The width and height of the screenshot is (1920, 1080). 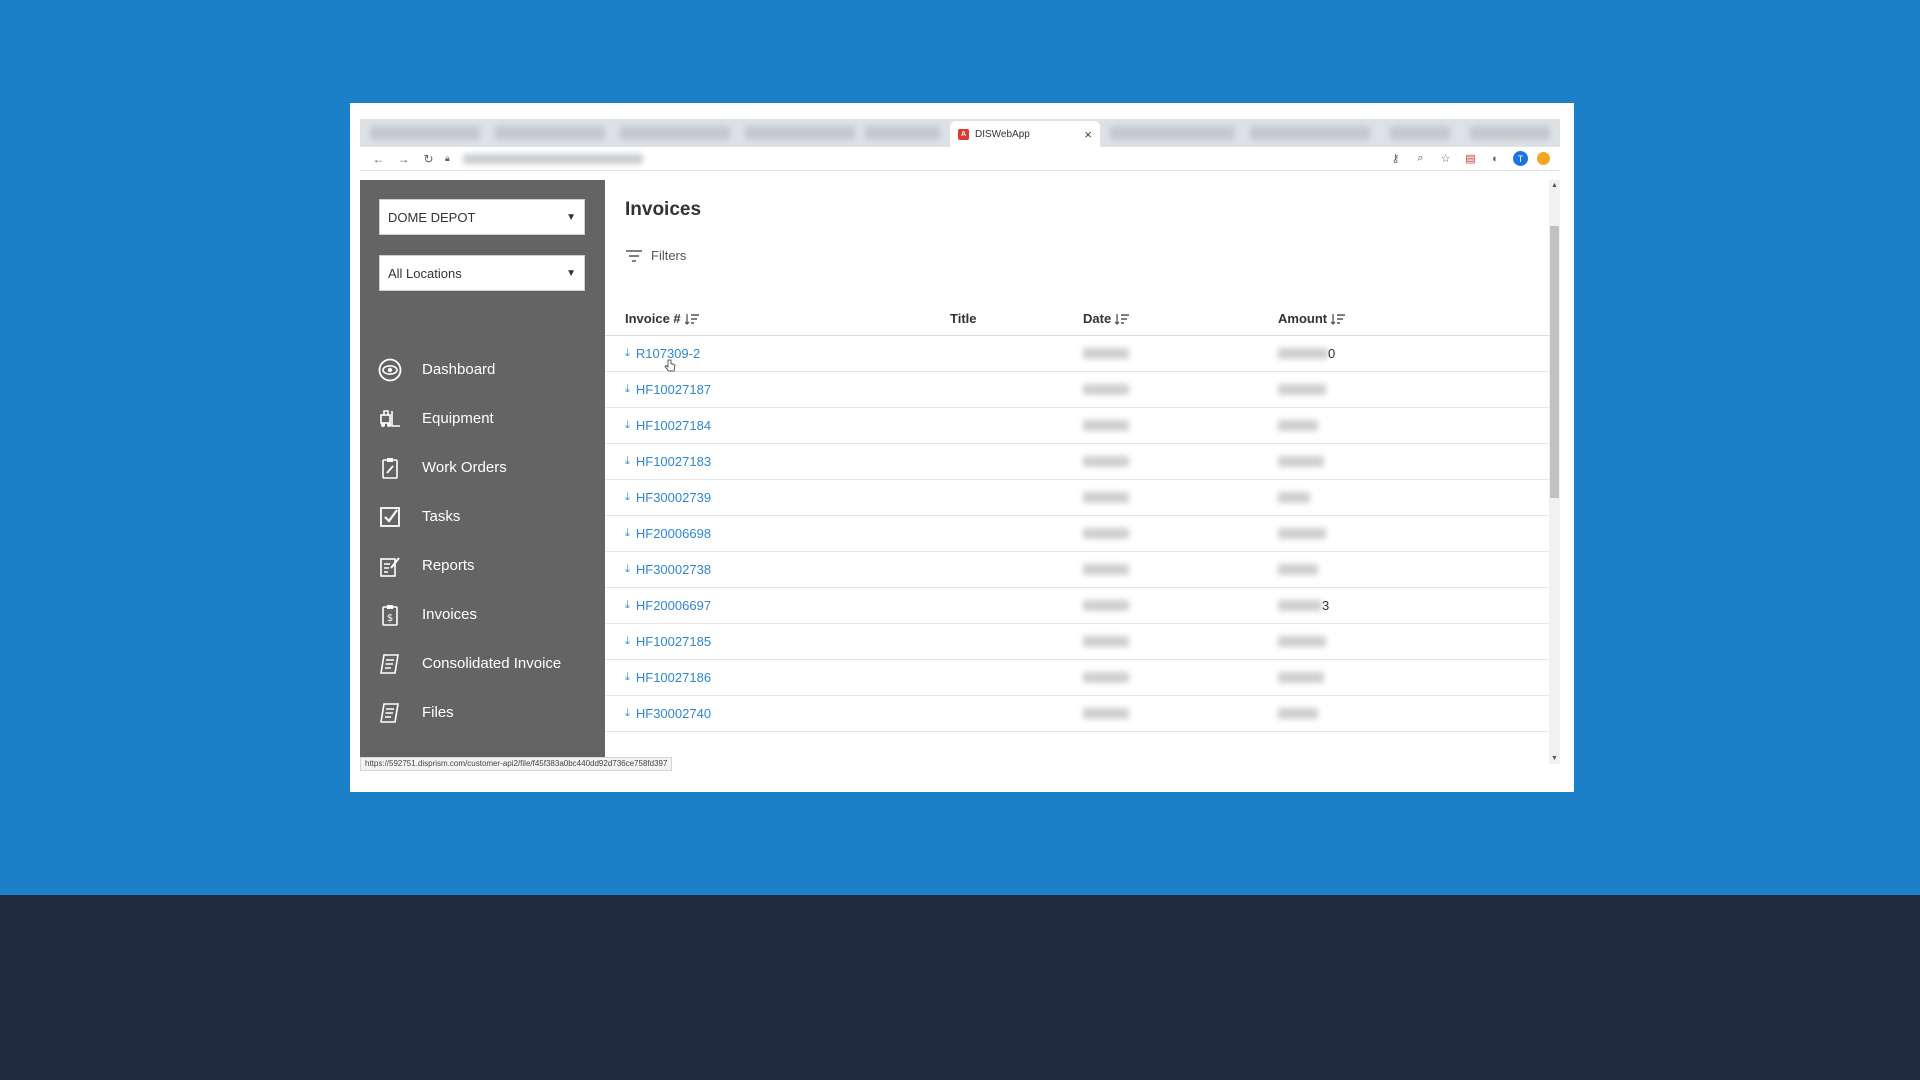 I want to click on filters-button: Filters, so click(x=655, y=255).